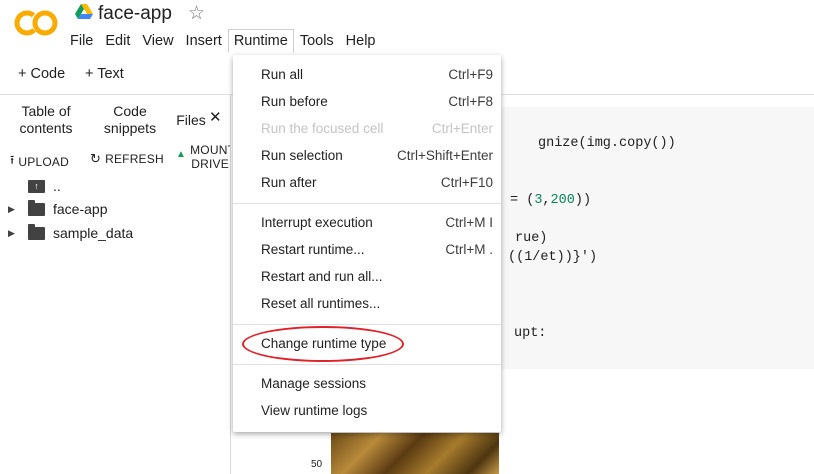 This screenshot has height=474, width=814. What do you see at coordinates (43, 161) in the screenshot?
I see `upload-label: UPLOAD` at bounding box center [43, 161].